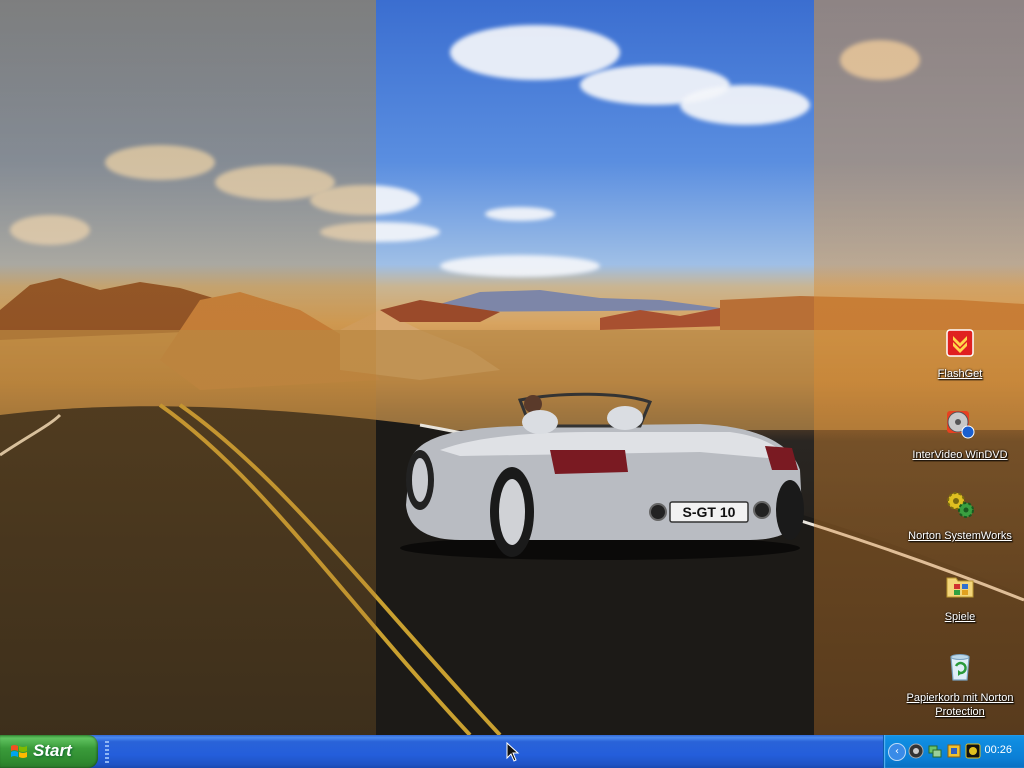 The image size is (1024, 768). What do you see at coordinates (960, 705) in the screenshot?
I see `desktop-icon-label: Papierkorb mit Norton Protection` at bounding box center [960, 705].